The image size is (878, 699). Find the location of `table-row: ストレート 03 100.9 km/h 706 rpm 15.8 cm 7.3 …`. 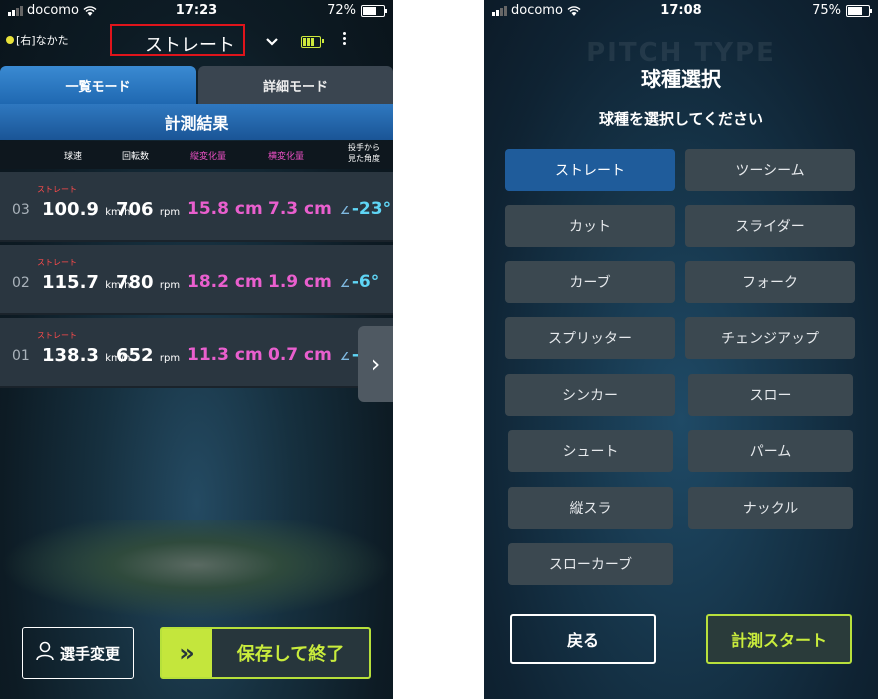

table-row: ストレート 03 100.9 km/h 706 rpm 15.8 cm 7.3 … is located at coordinates (196, 207).